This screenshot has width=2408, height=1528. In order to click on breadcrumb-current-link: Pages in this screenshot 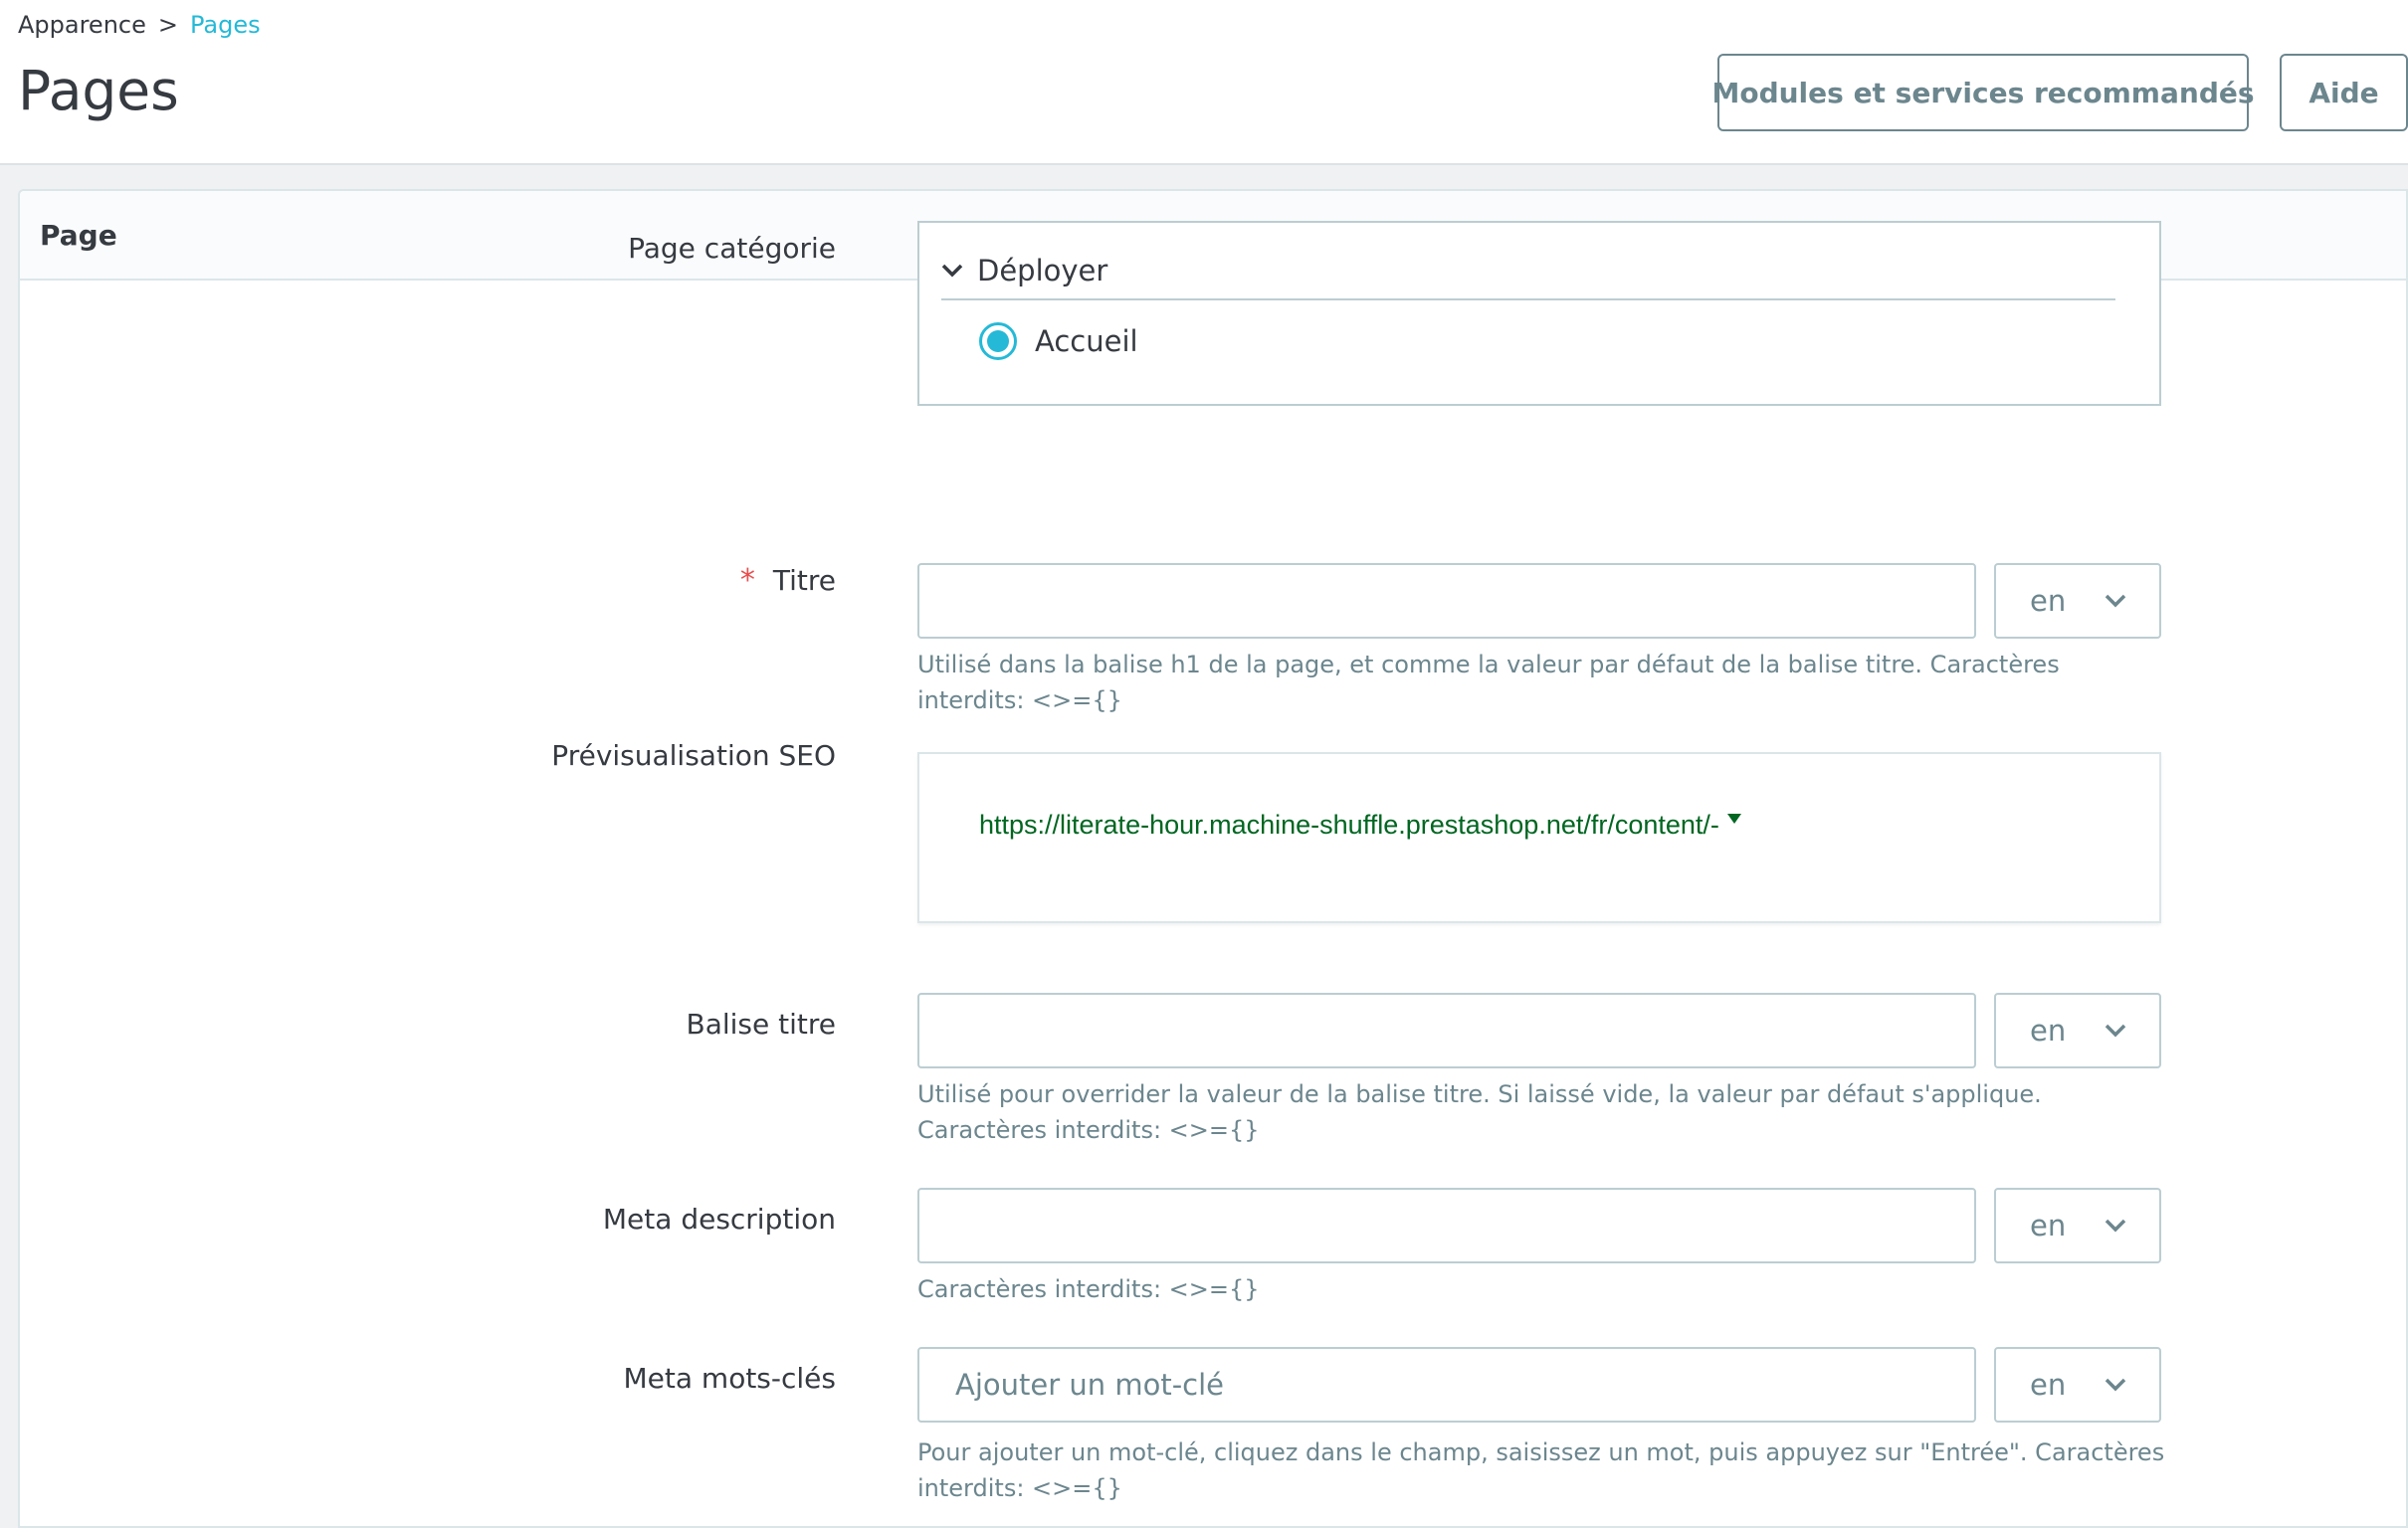, I will do `click(225, 25)`.